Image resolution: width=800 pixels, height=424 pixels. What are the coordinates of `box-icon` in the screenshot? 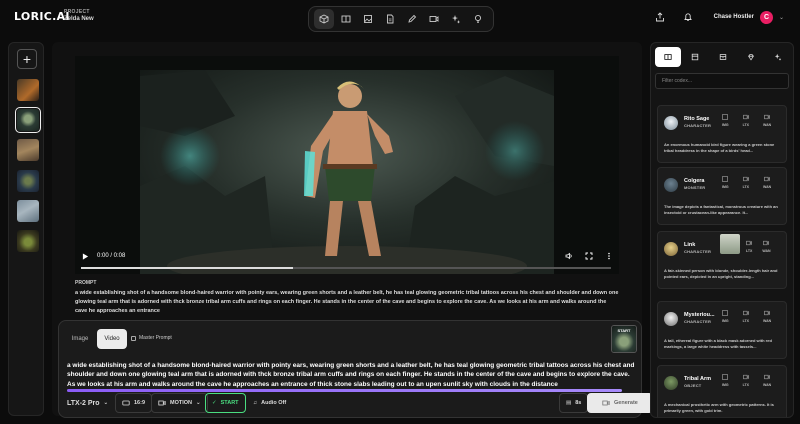 It's located at (723, 57).